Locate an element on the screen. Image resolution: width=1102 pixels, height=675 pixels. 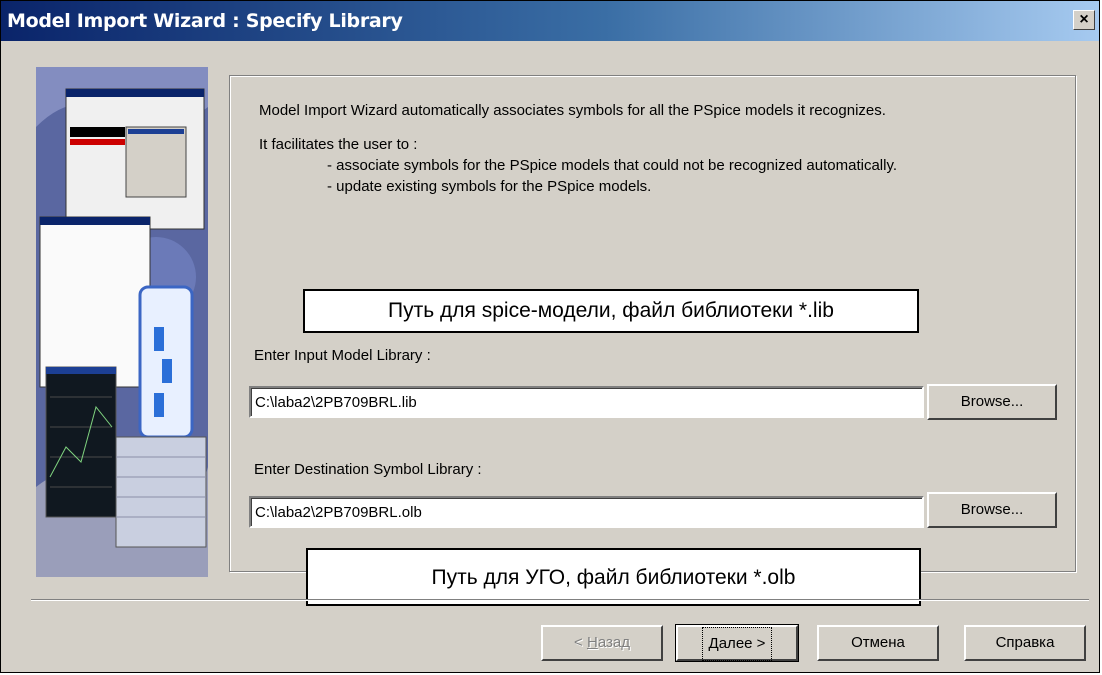
help-button: Справка is located at coordinates (1025, 643).